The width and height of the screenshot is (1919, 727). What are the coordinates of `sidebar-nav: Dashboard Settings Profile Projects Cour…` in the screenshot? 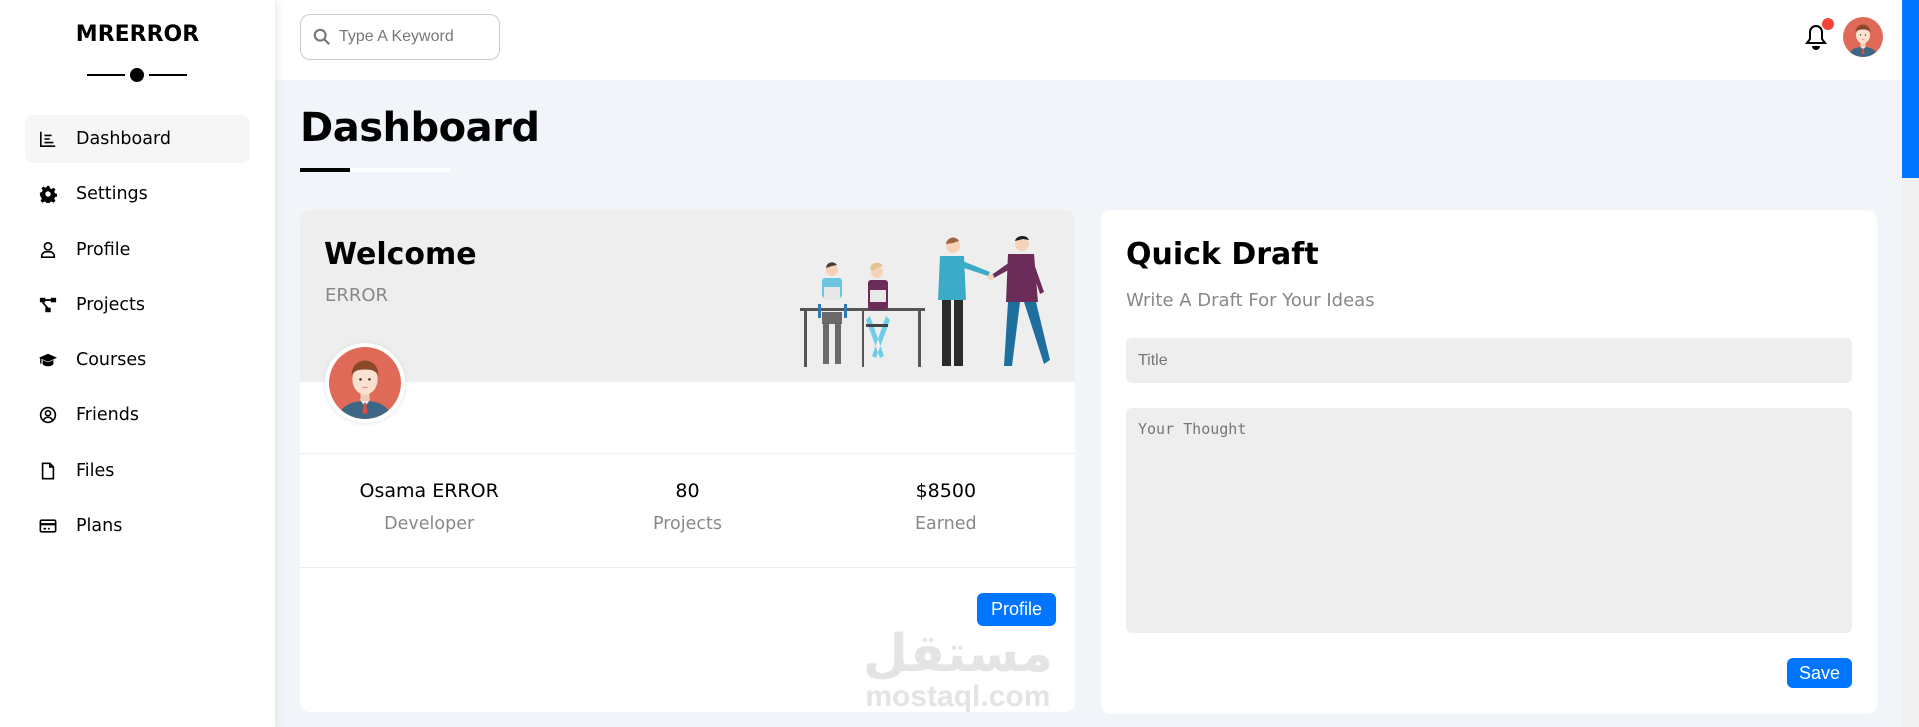 It's located at (137, 336).